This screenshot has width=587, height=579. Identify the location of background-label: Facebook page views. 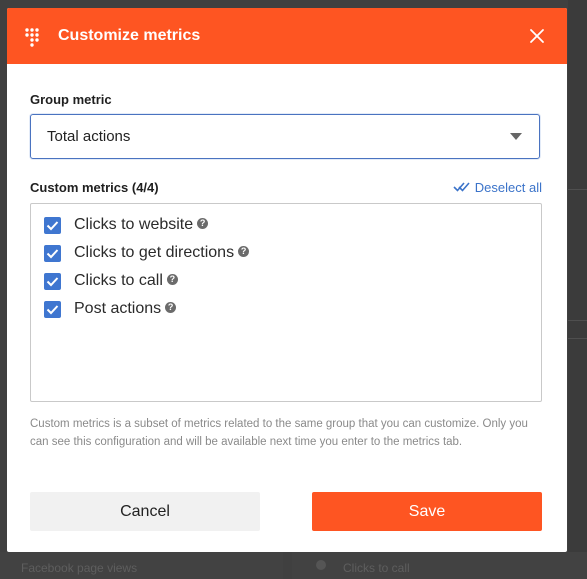
(79, 568).